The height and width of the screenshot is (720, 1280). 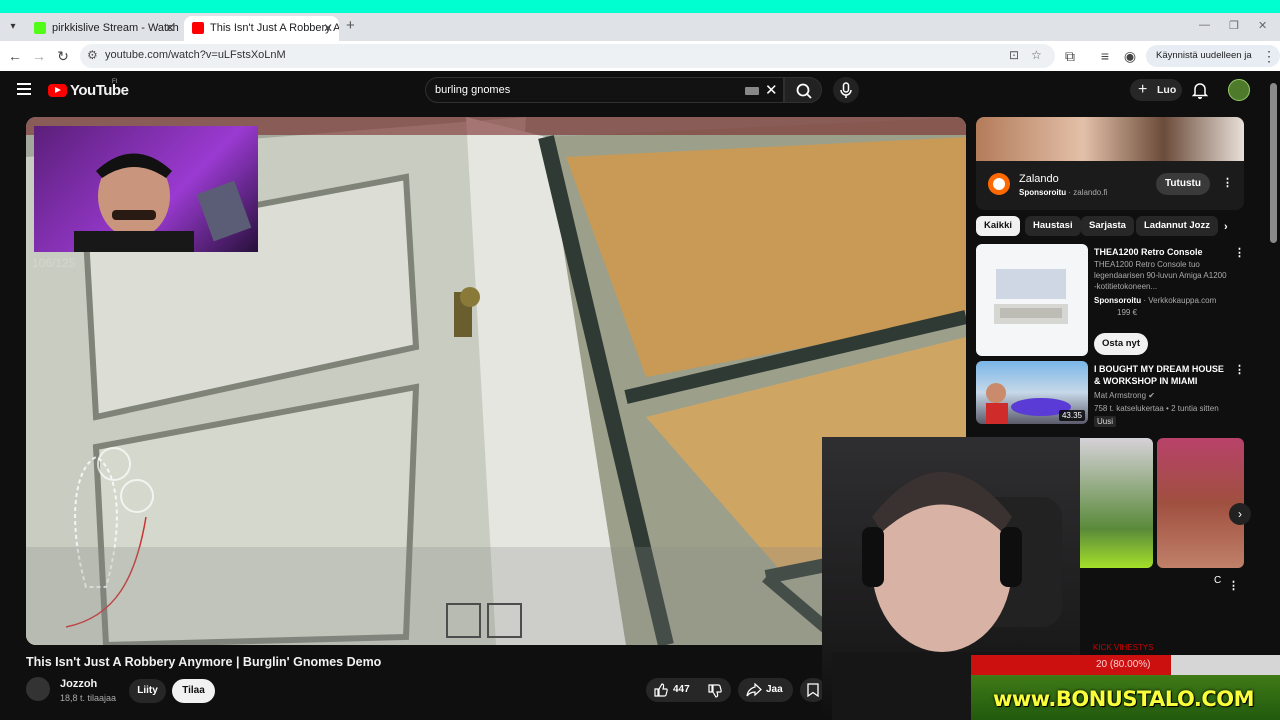 What do you see at coordinates (1120, 395) in the screenshot?
I see `channel-name-text: Mat Armstrong` at bounding box center [1120, 395].